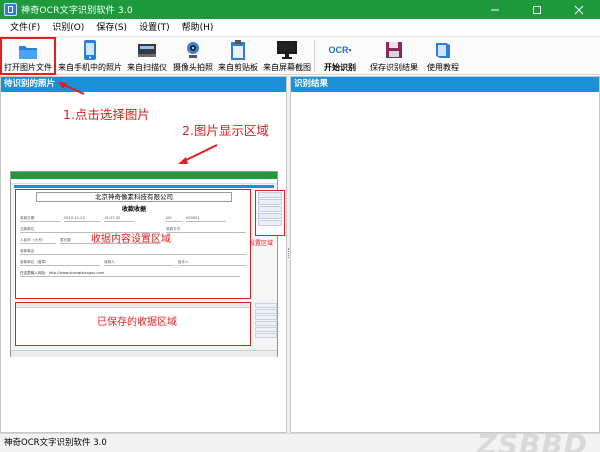 Image resolution: width=600 pixels, height=452 pixels. What do you see at coordinates (133, 209) in the screenshot?
I see `preview-doc-title: 收款收据` at bounding box center [133, 209].